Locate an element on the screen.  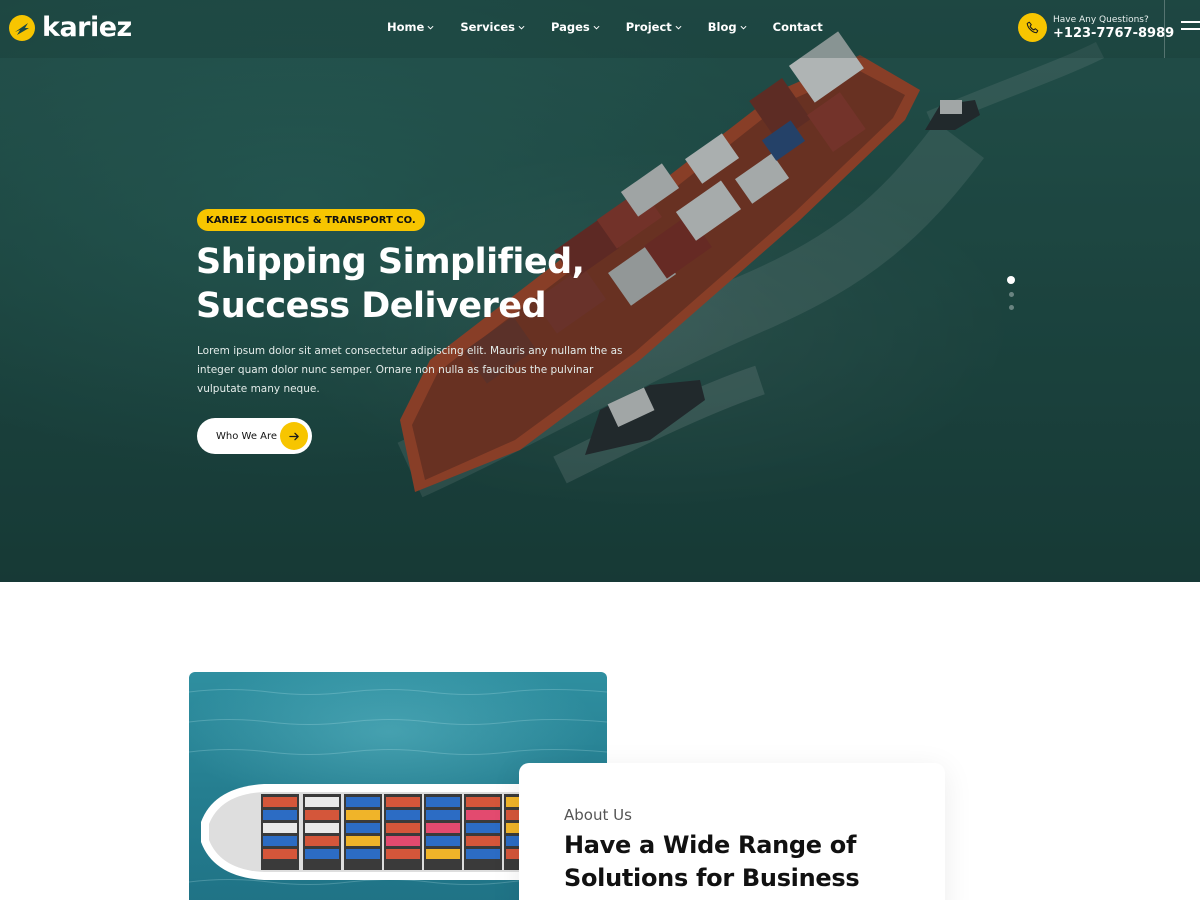
top-navbar: kariez Home Services Pages Project Blog is located at coordinates (600, 29).